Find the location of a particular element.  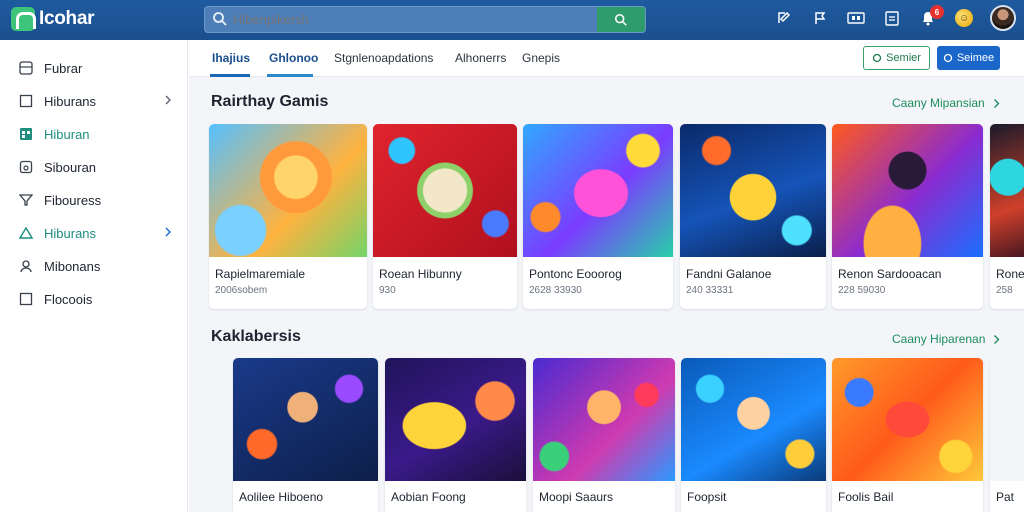

outline-action-button: Semier is located at coordinates (896, 58).